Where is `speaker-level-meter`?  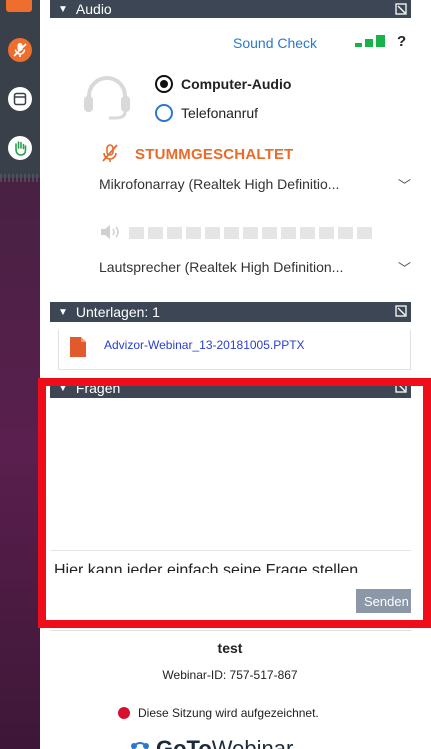
speaker-level-meter is located at coordinates (259, 233).